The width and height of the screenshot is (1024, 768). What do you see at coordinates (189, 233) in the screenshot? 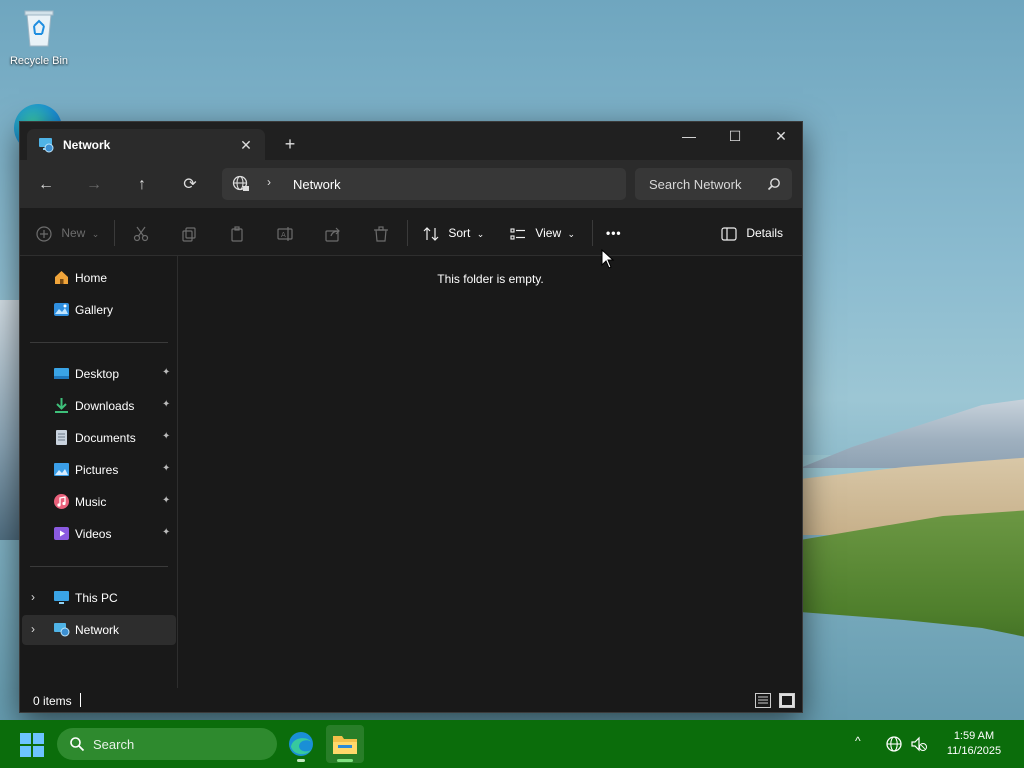
I see `copy-button` at bounding box center [189, 233].